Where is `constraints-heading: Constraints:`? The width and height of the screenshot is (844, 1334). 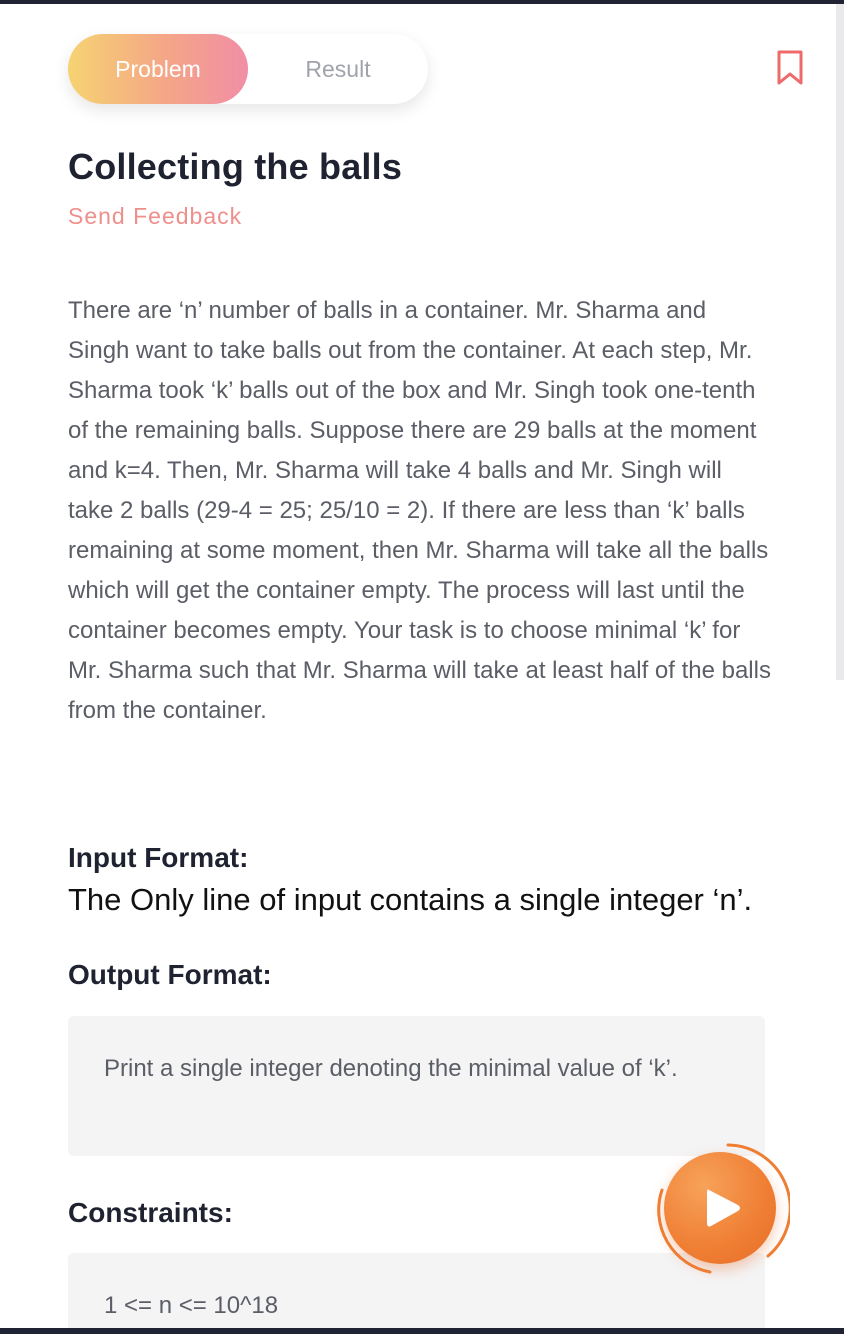 constraints-heading: Constraints: is located at coordinates (150, 1212).